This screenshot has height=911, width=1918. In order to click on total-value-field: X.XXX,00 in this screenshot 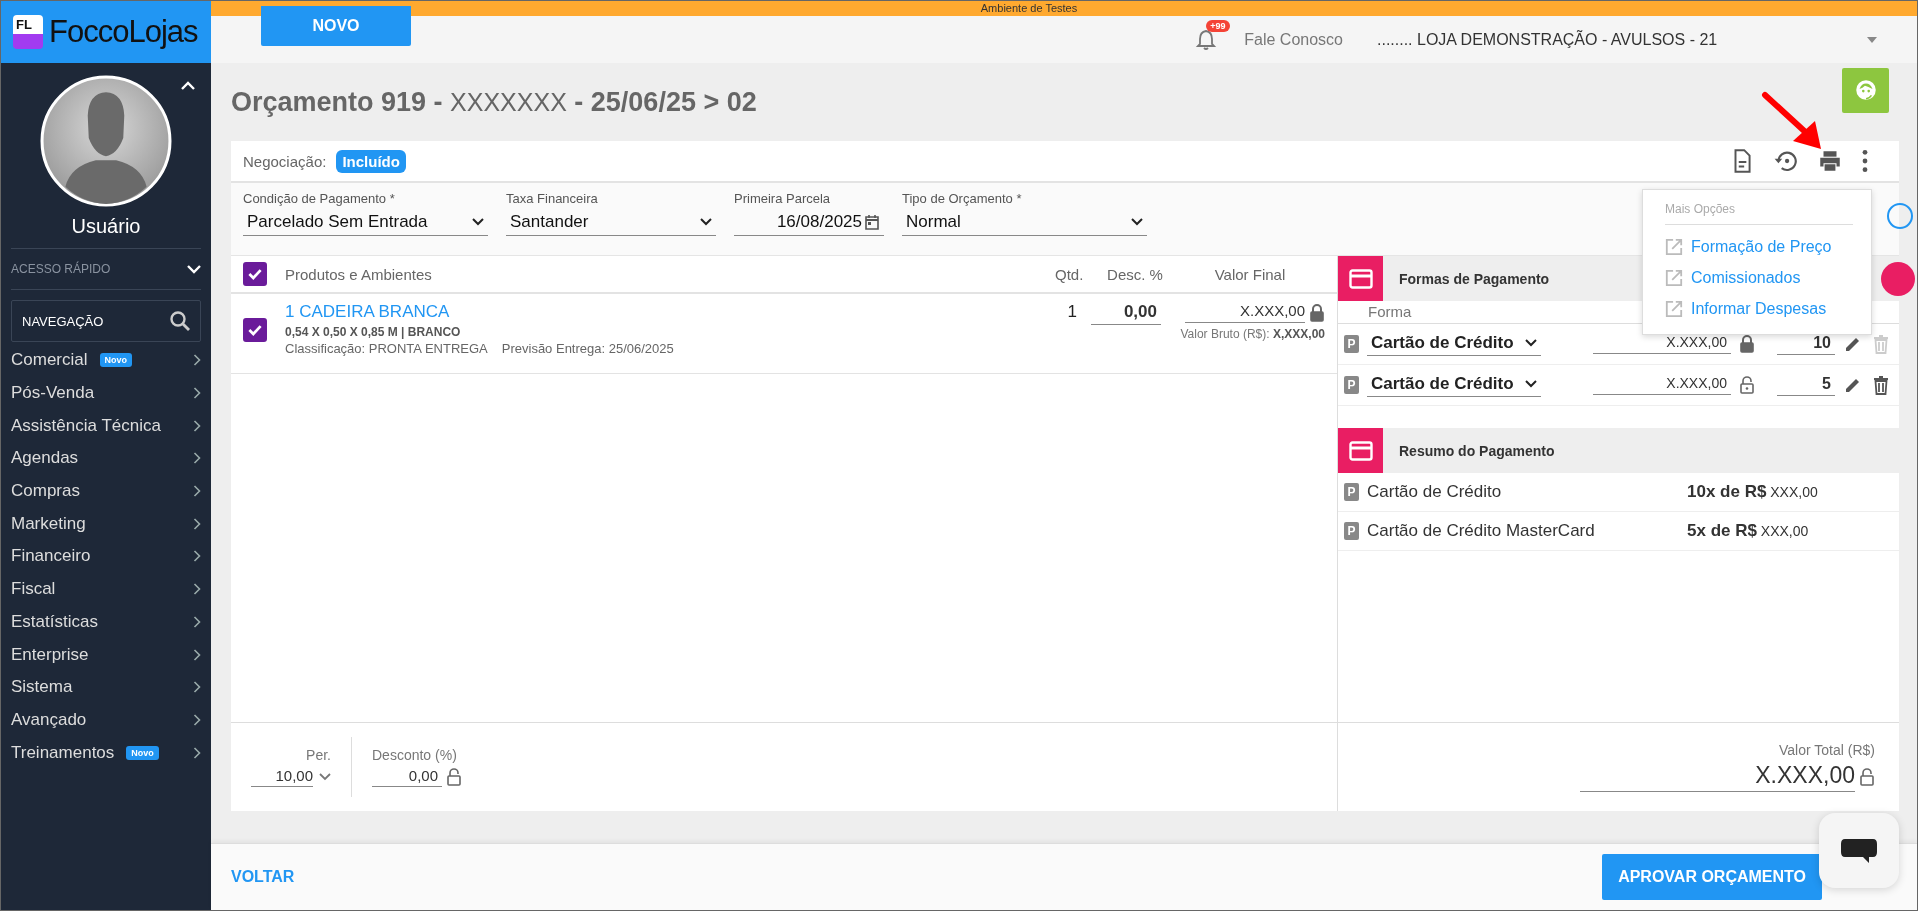, I will do `click(1717, 777)`.